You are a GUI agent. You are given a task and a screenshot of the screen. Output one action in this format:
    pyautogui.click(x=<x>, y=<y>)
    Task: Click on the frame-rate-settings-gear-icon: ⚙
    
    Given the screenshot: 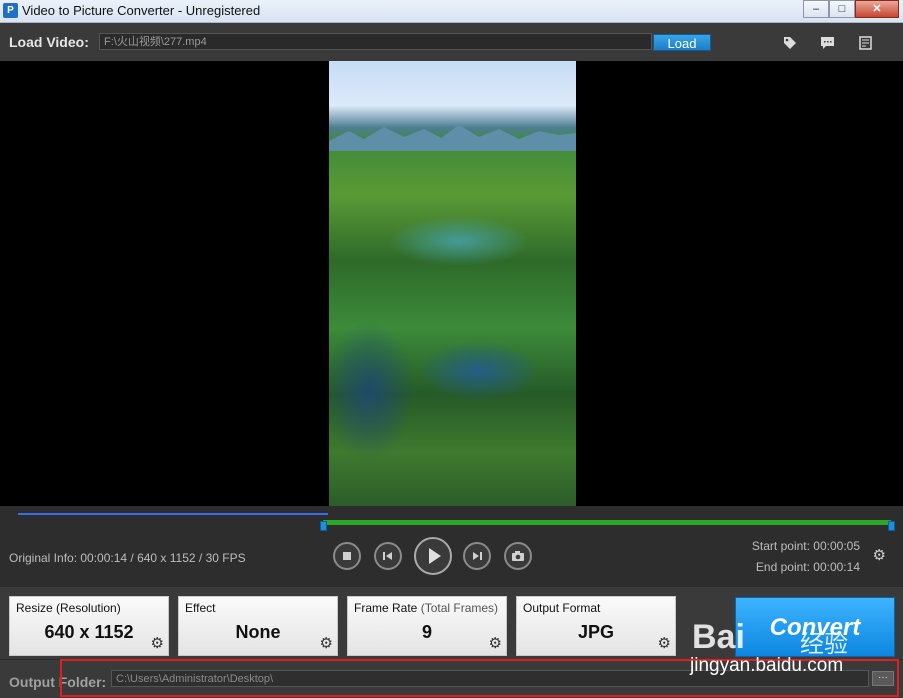 What is the action you would take?
    pyautogui.click(x=495, y=644)
    